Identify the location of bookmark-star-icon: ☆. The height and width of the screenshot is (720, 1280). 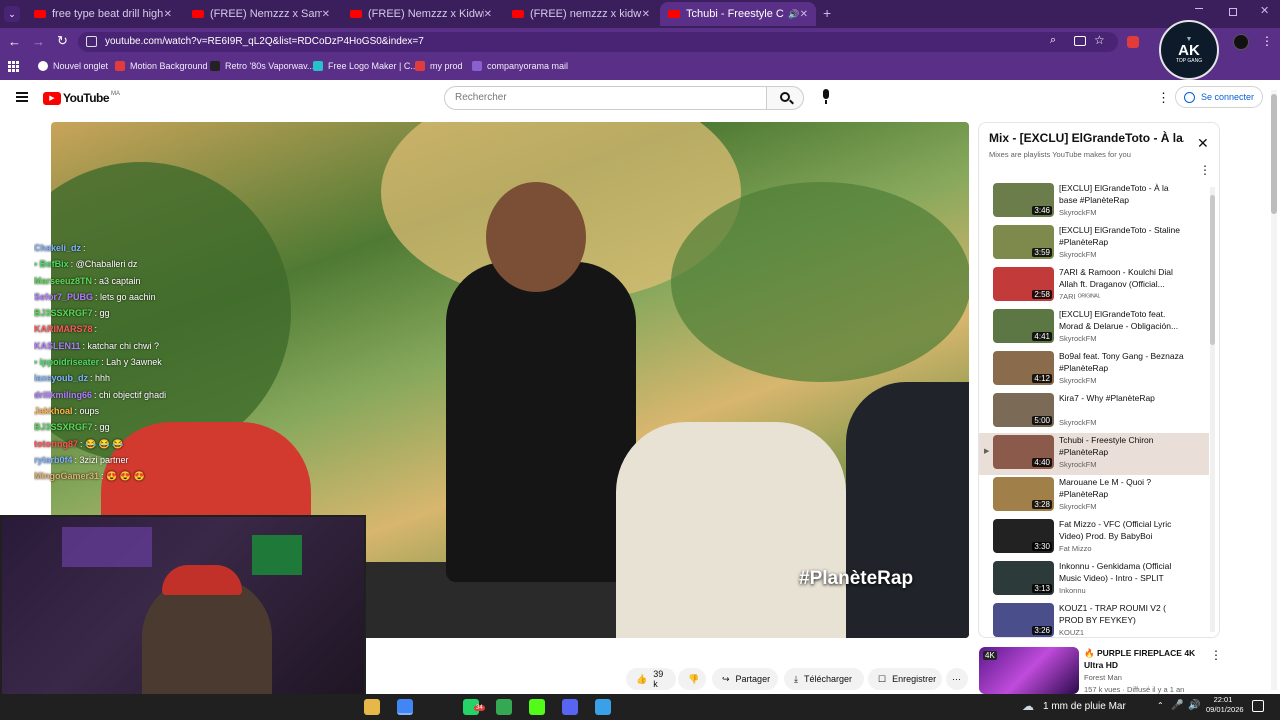
(1099, 40).